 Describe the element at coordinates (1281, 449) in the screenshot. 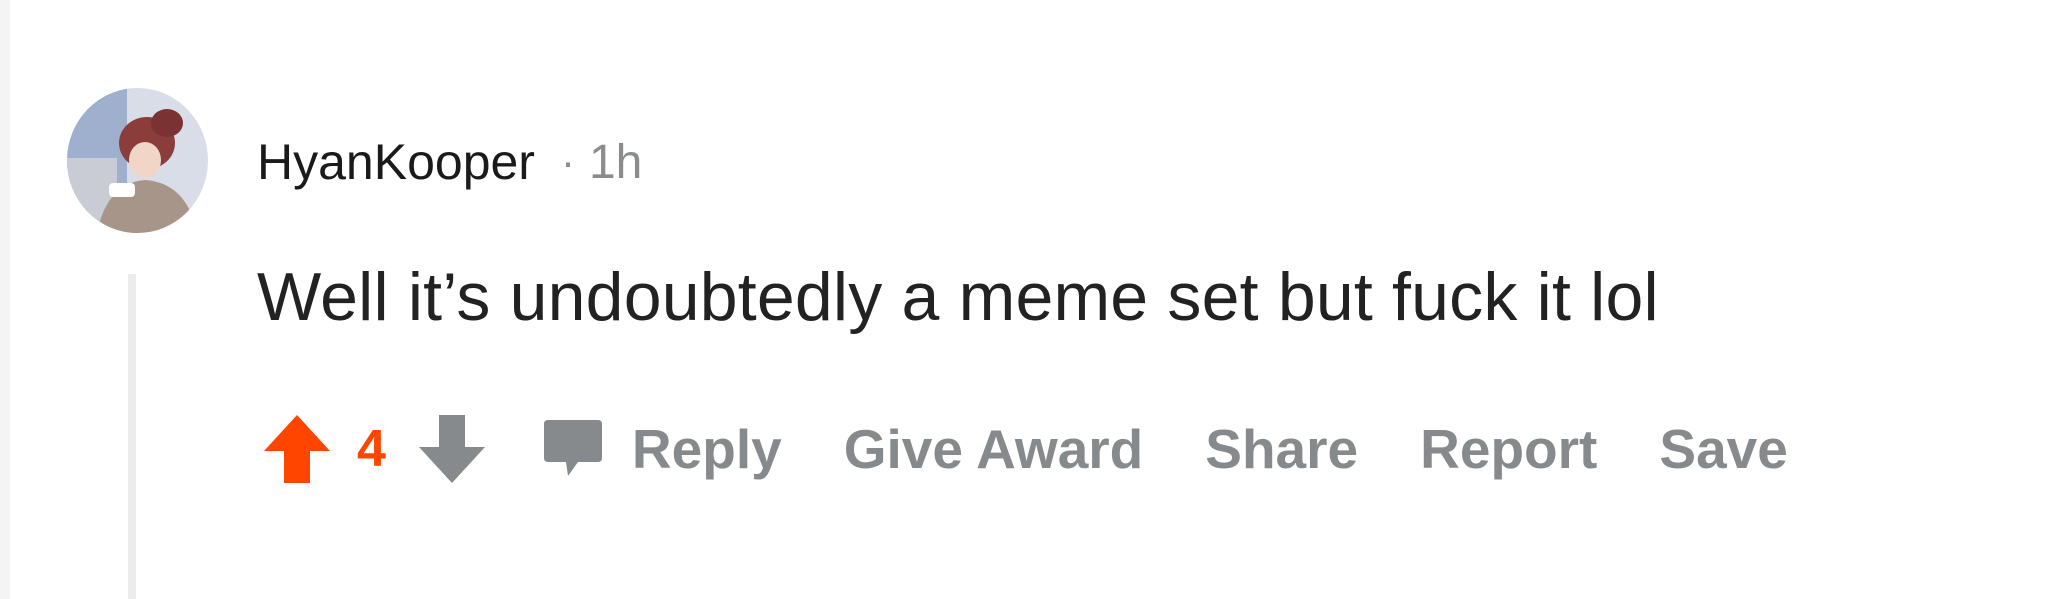

I see `share-button: Share` at that location.